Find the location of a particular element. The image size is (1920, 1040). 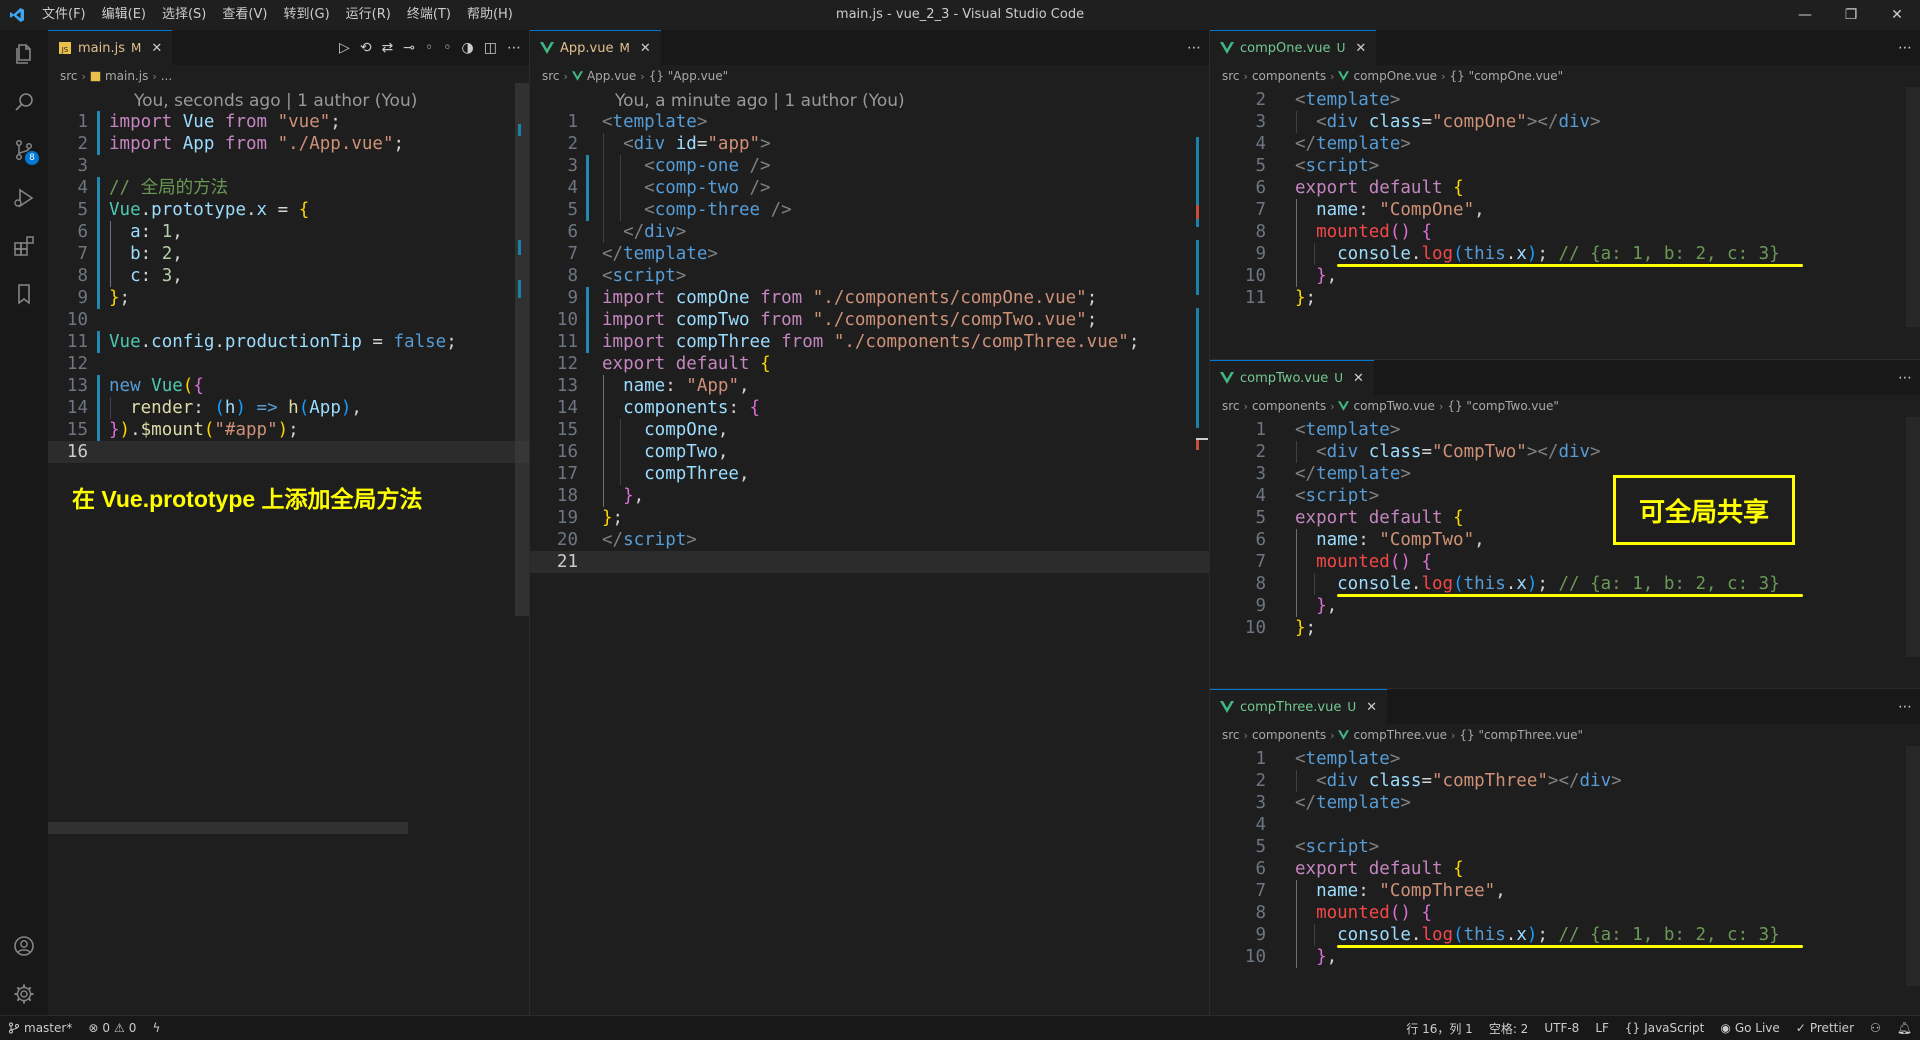

explorer-button is located at coordinates (24, 54).